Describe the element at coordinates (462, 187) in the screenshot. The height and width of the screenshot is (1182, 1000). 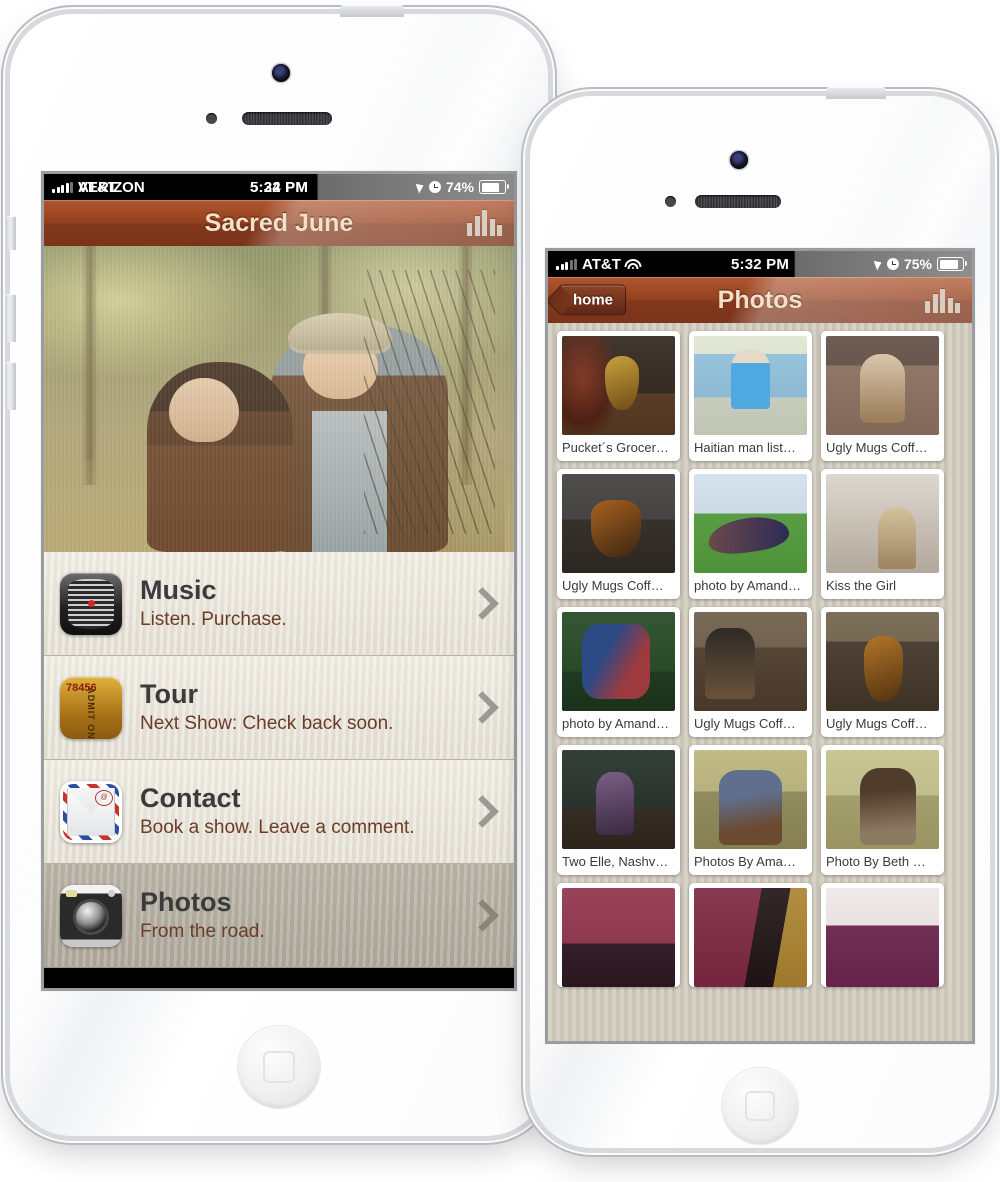
I see `status-bar-right: 74%` at that location.